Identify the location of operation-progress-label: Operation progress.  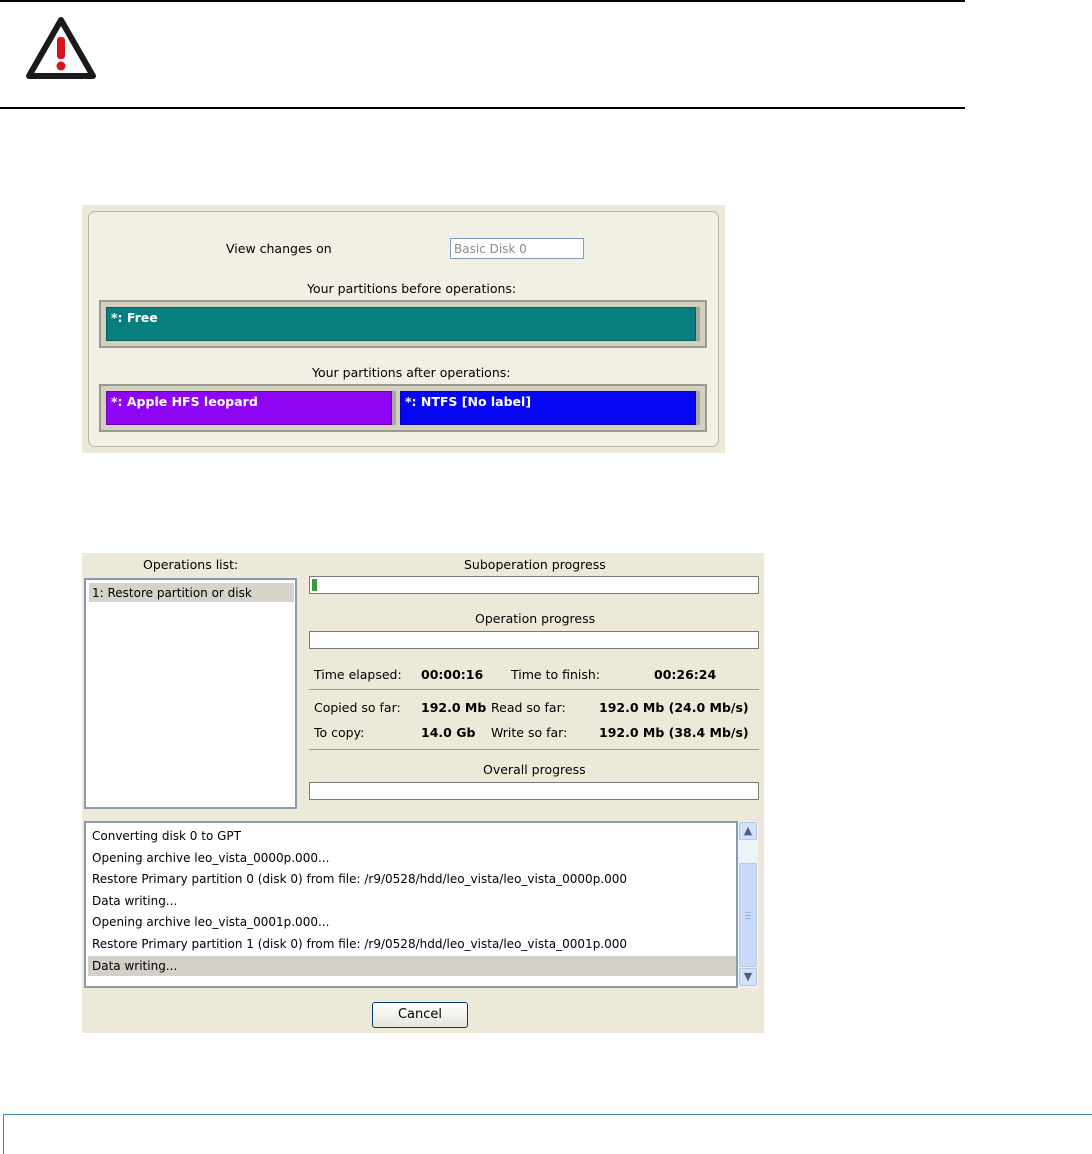
(535, 618).